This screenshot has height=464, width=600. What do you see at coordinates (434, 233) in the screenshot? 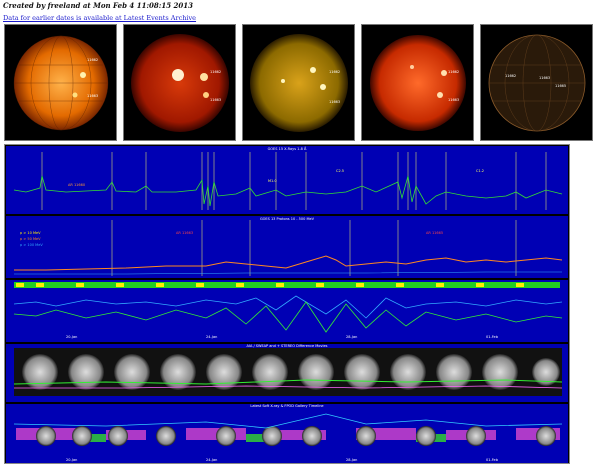
I see `event-label: AR 11665` at bounding box center [434, 233].